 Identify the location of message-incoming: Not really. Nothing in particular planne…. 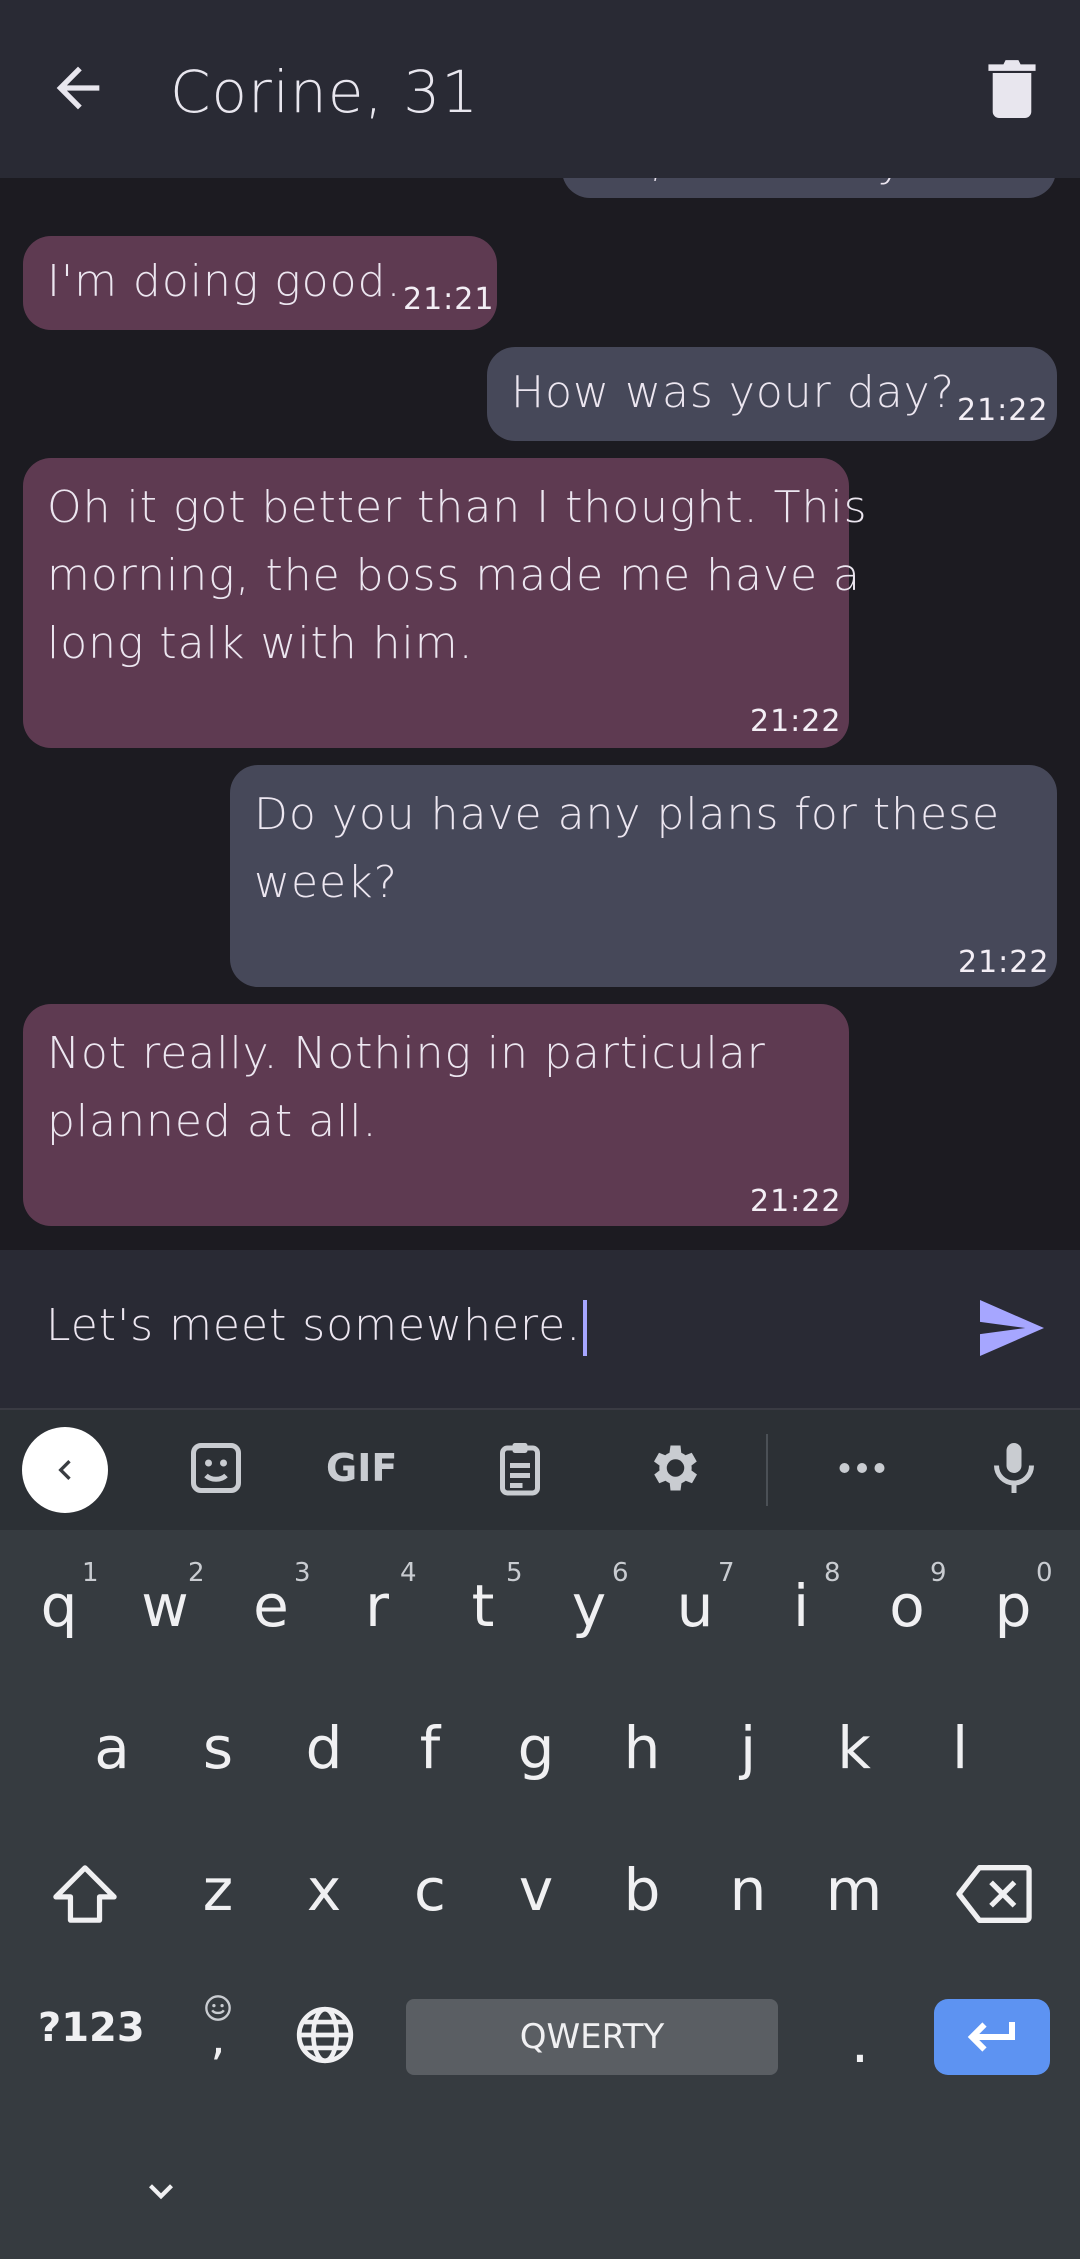
(436, 1115).